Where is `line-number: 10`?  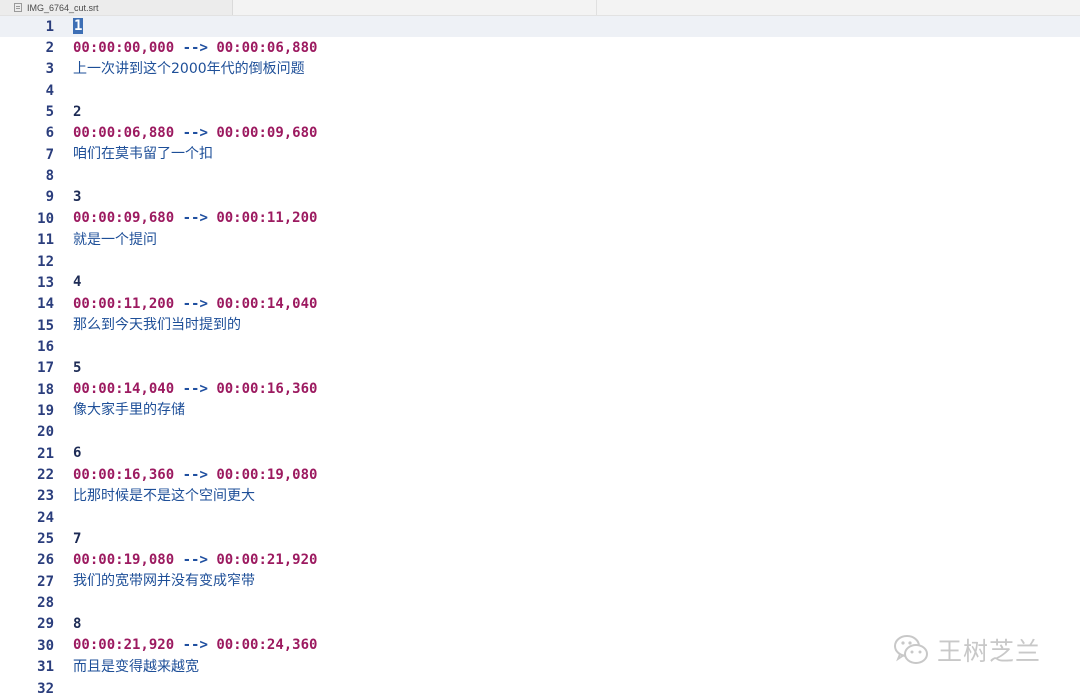
line-number: 10 is located at coordinates (45, 218).